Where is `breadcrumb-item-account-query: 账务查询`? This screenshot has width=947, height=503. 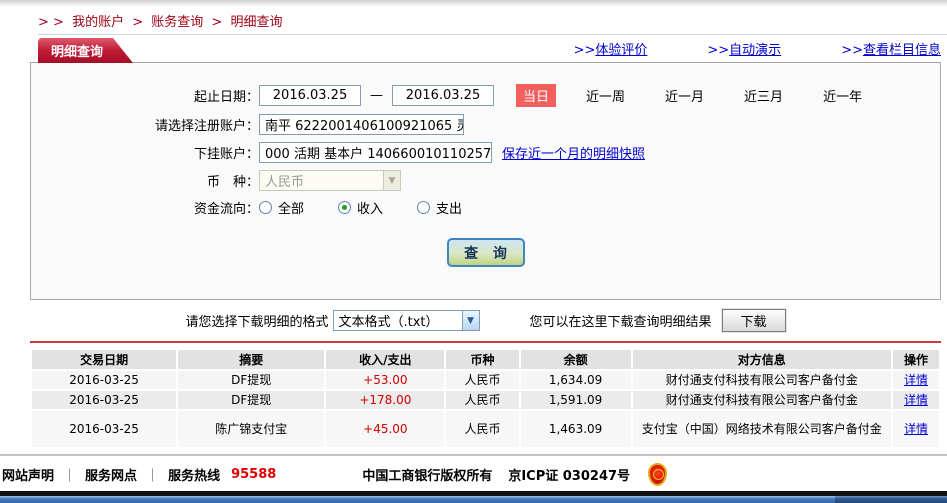 breadcrumb-item-account-query: 账务查询 is located at coordinates (177, 22).